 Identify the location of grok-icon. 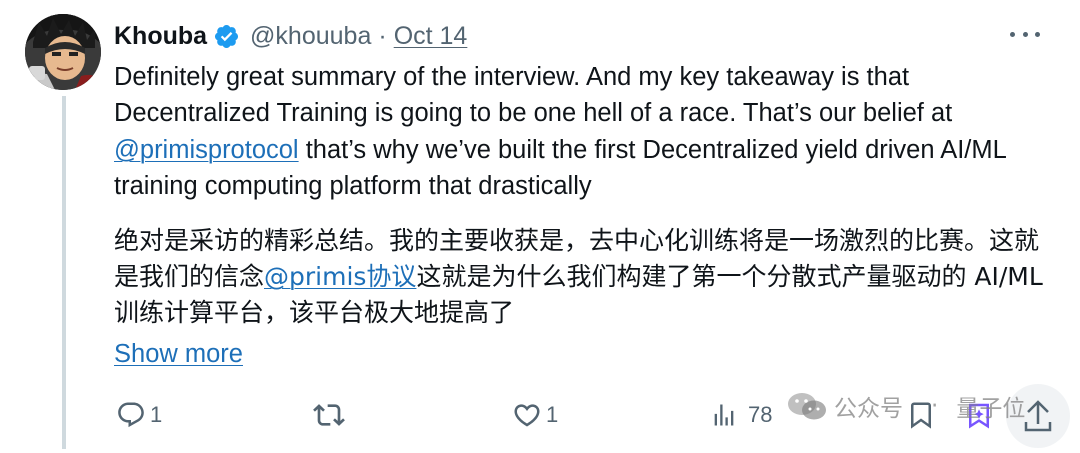
(979, 416).